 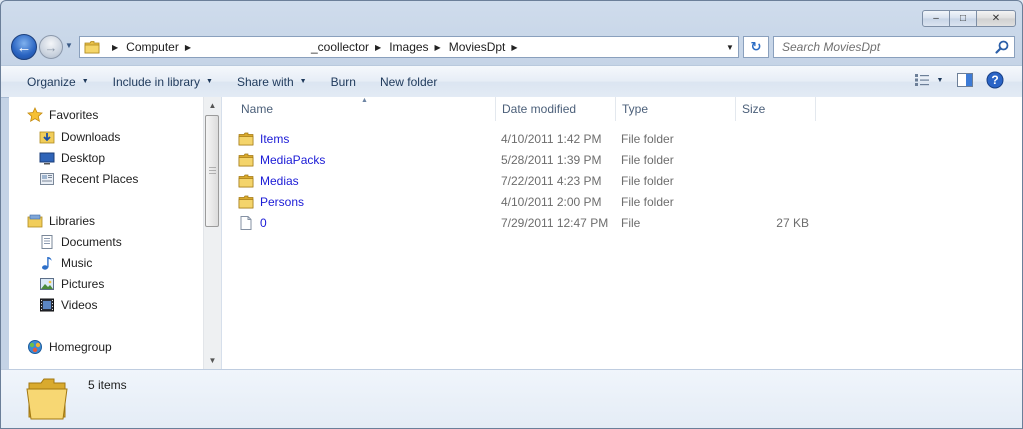 I want to click on file-name: Items, so click(x=275, y=138).